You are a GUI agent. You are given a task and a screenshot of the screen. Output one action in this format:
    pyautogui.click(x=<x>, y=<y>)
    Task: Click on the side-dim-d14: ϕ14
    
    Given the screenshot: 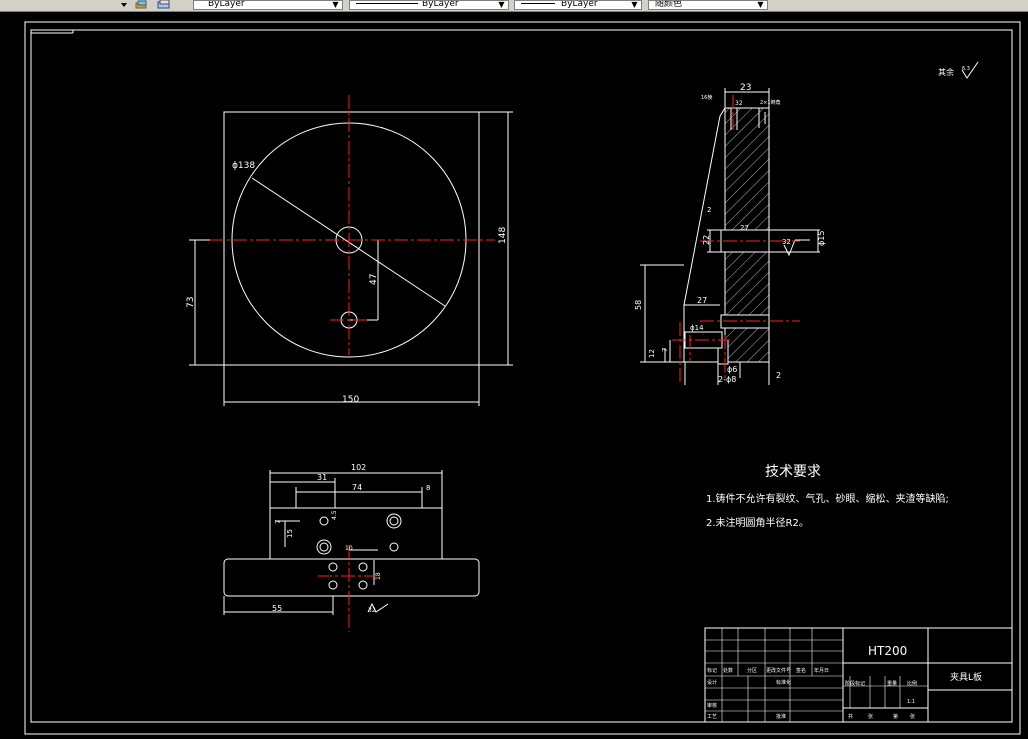 What is the action you would take?
    pyautogui.click(x=697, y=328)
    